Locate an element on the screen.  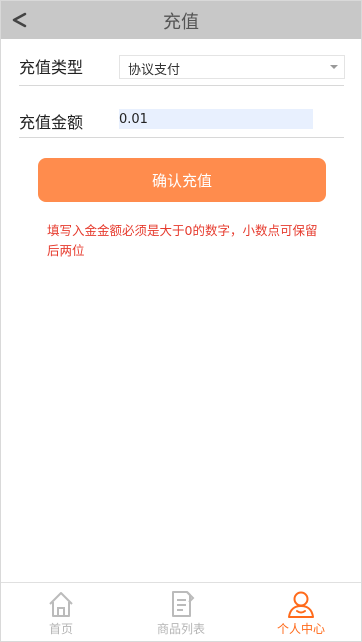
recharge-amount-label: 充值金额 is located at coordinates (51, 122).